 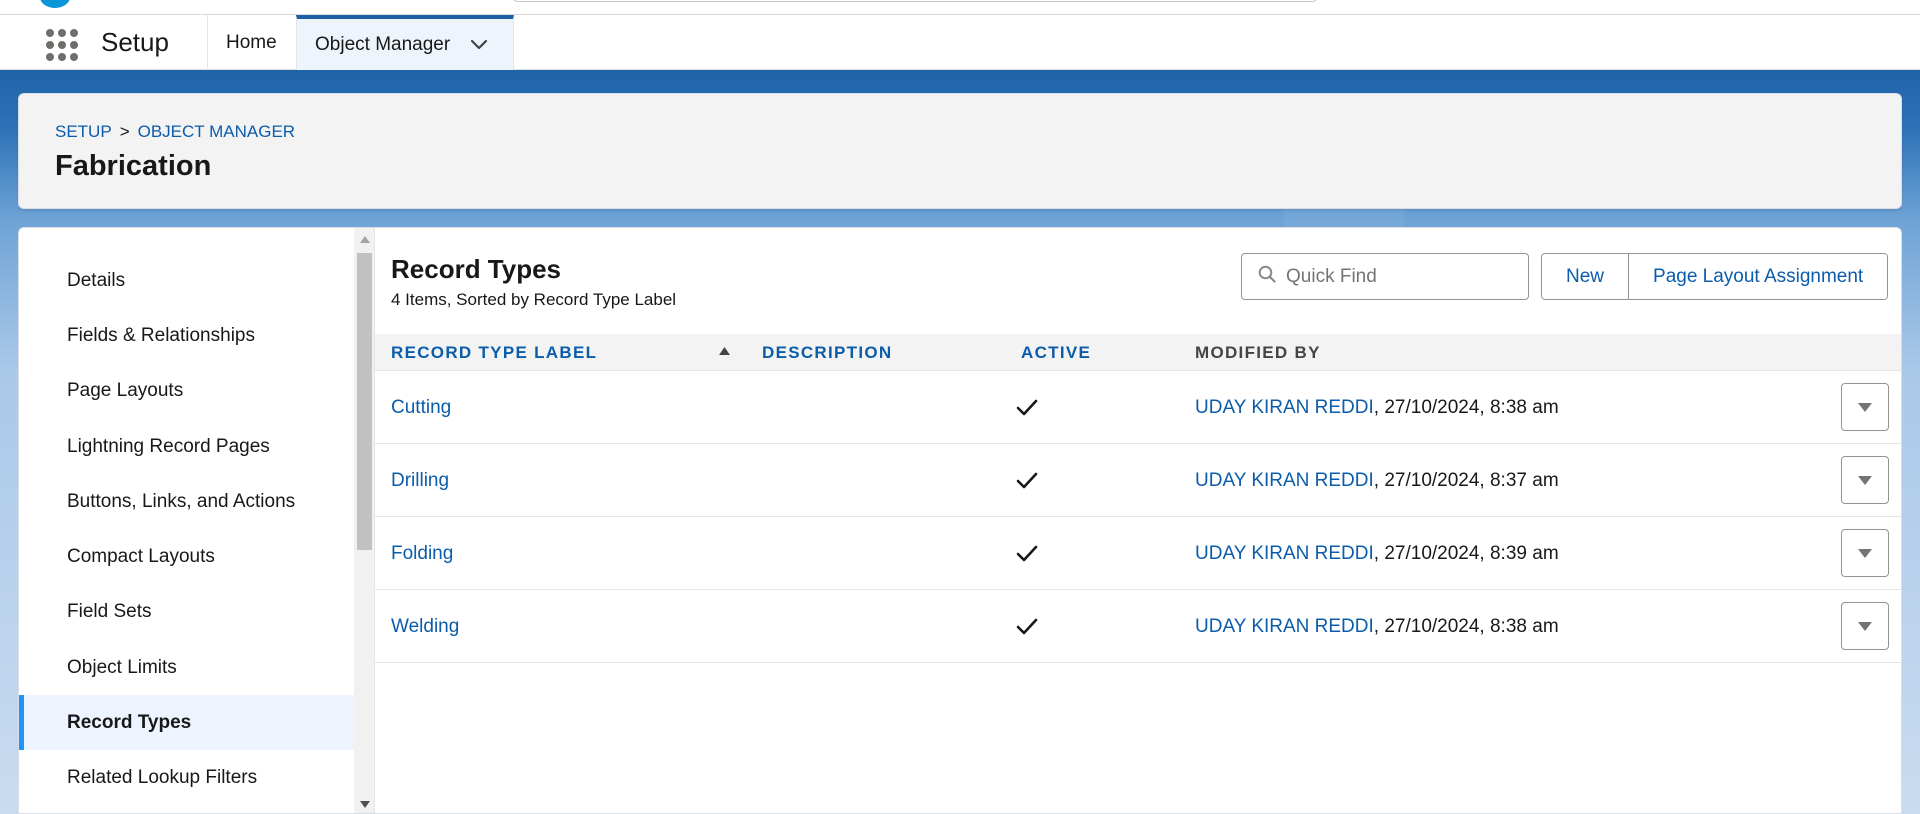 What do you see at coordinates (960, 42) in the screenshot?
I see `navigation-bar: Setup Home Object Manager` at bounding box center [960, 42].